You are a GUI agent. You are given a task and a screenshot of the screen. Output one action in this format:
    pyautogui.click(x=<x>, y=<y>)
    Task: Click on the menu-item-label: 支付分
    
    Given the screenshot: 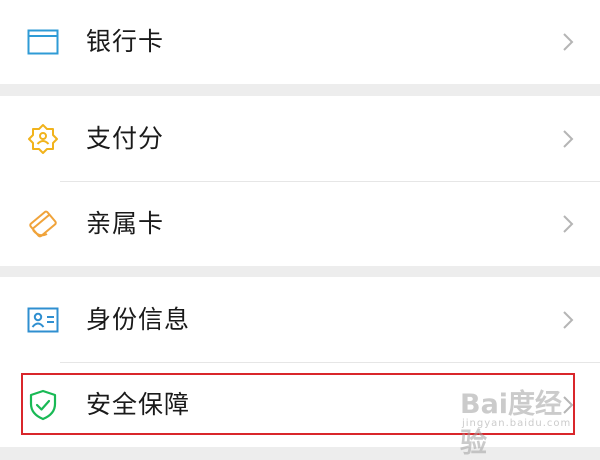 What is the action you would take?
    pyautogui.click(x=125, y=138)
    